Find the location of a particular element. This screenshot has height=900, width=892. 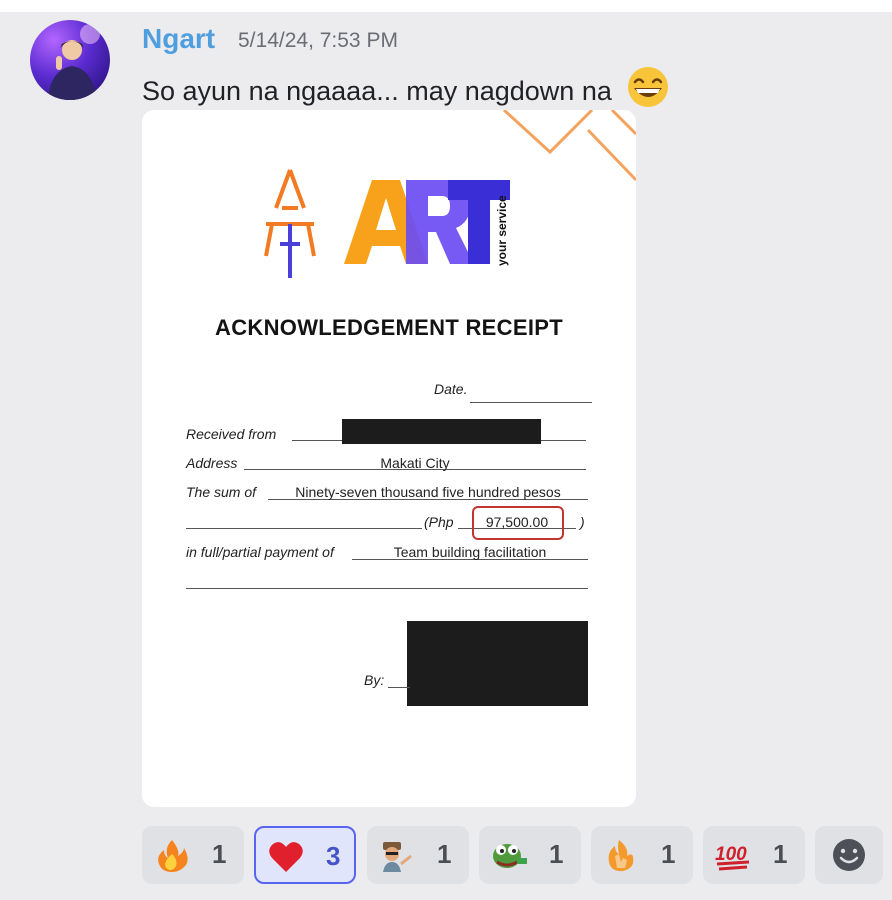

reaction-custom-fire-hand: 1 is located at coordinates (642, 855).